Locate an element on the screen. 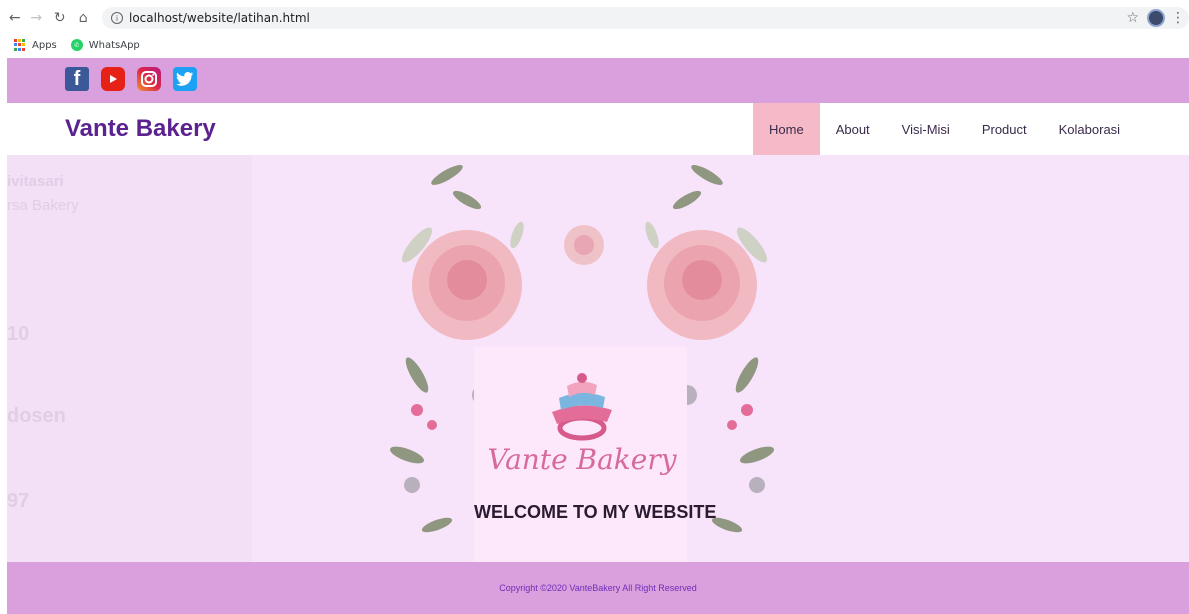 Image resolution: width=1189 pixels, height=614 pixels. twitter-icon is located at coordinates (185, 79).